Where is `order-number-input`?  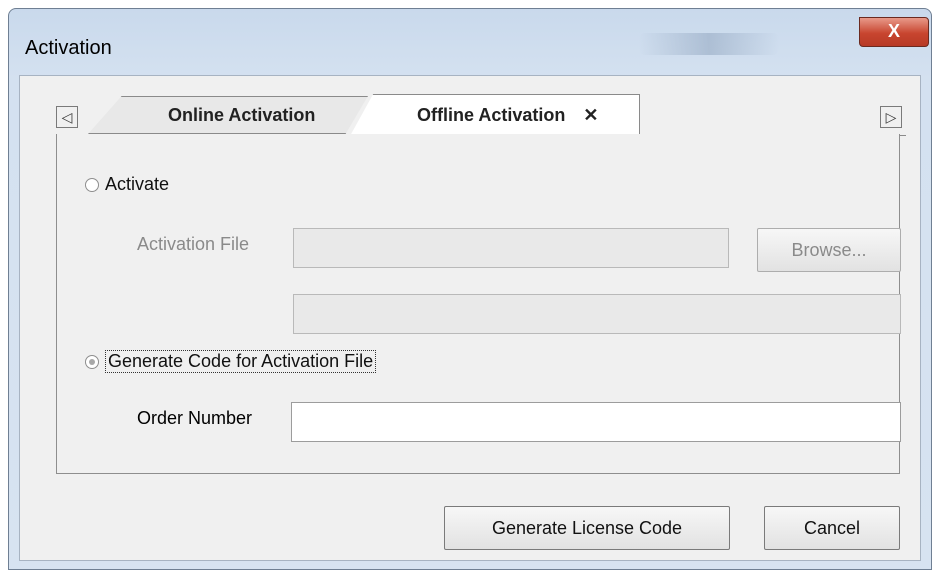
order-number-input is located at coordinates (596, 422).